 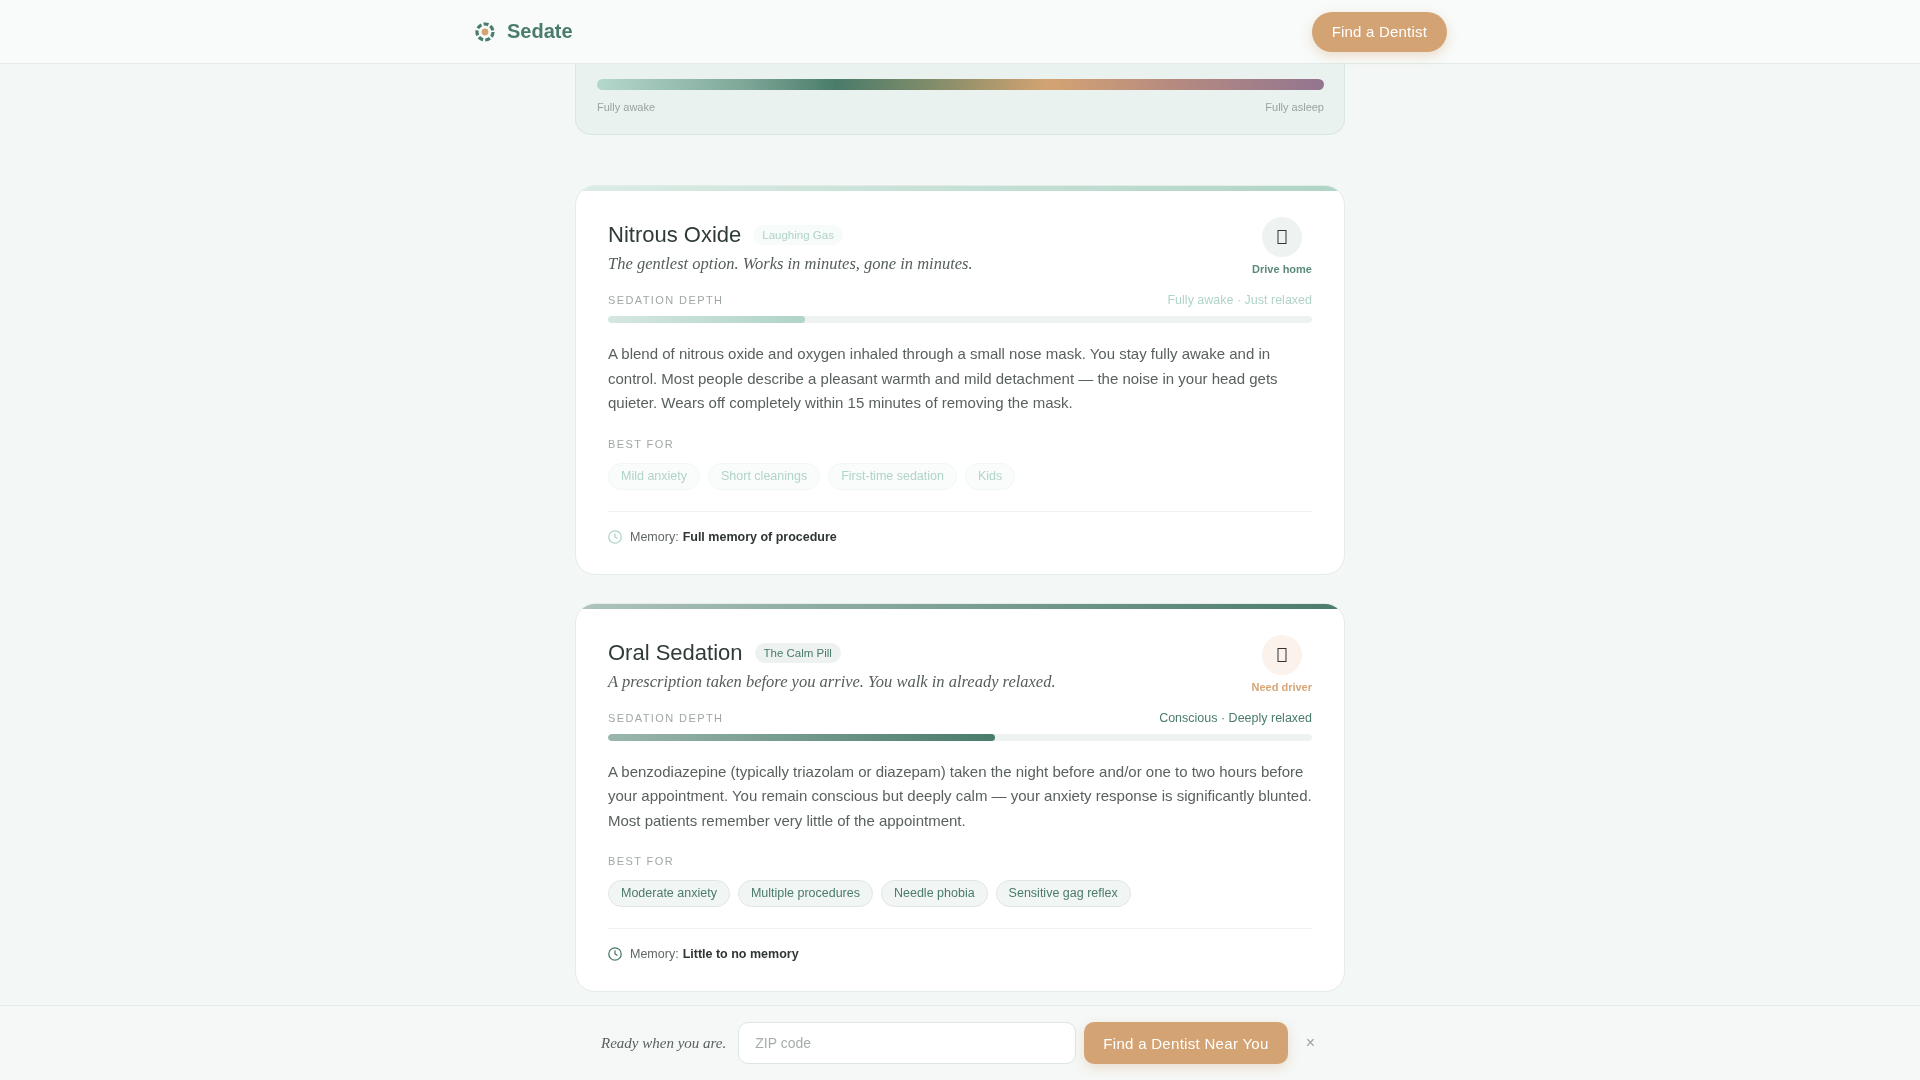 What do you see at coordinates (675, 235) in the screenshot?
I see `option-title: Nitrous Oxide` at bounding box center [675, 235].